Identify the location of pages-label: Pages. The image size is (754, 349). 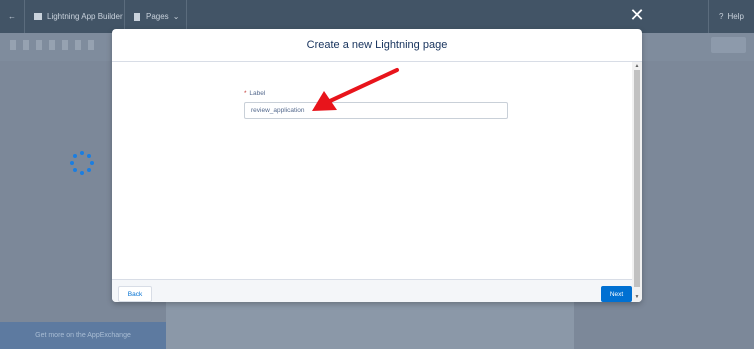
(157, 16).